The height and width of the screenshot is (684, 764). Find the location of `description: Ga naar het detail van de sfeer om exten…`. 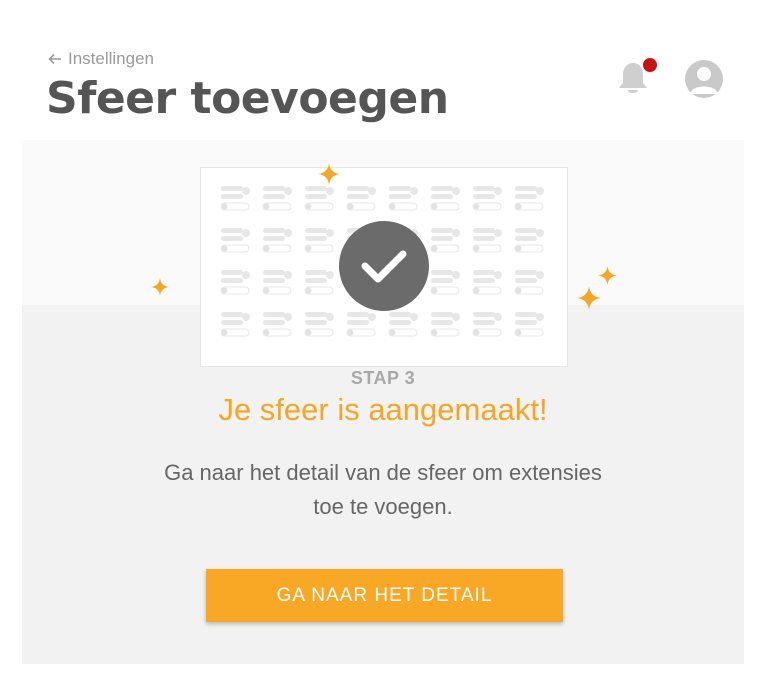

description: Ga naar het detail van de sfeer om exten… is located at coordinates (383, 489).